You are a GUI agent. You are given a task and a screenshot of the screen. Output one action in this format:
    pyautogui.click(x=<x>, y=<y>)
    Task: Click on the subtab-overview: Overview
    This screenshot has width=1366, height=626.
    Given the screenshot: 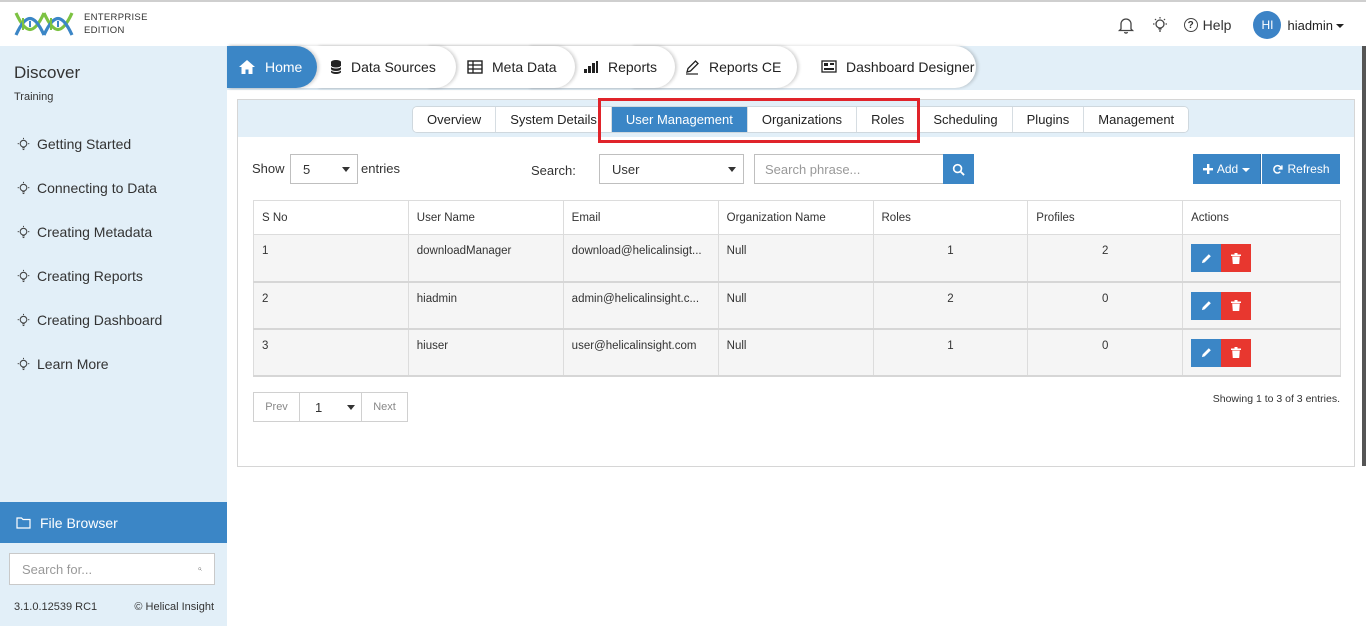 What is the action you would take?
    pyautogui.click(x=455, y=119)
    